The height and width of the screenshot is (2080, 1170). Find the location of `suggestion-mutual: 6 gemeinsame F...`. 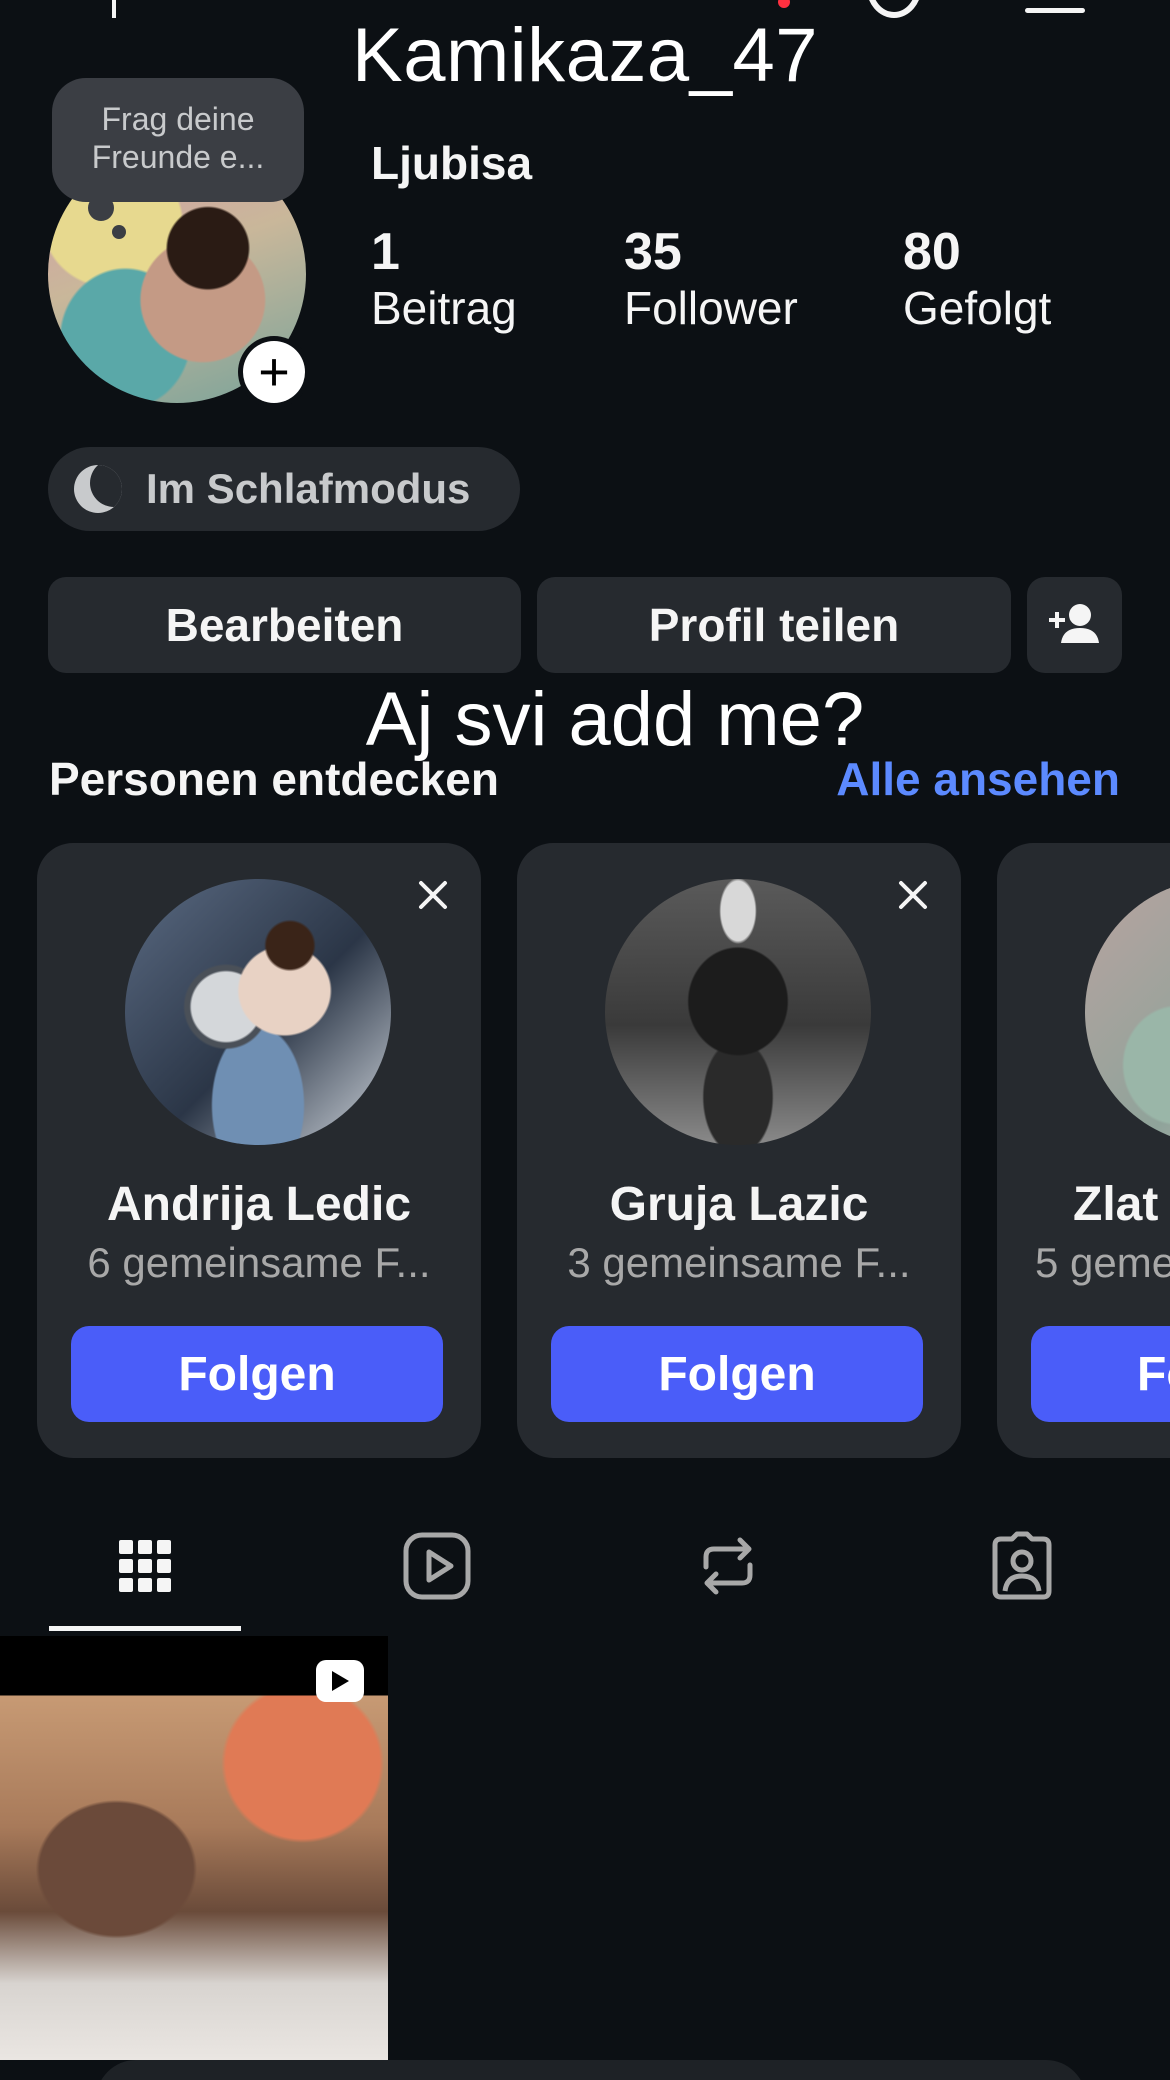

suggestion-mutual: 6 gemeinsame F... is located at coordinates (259, 1262).